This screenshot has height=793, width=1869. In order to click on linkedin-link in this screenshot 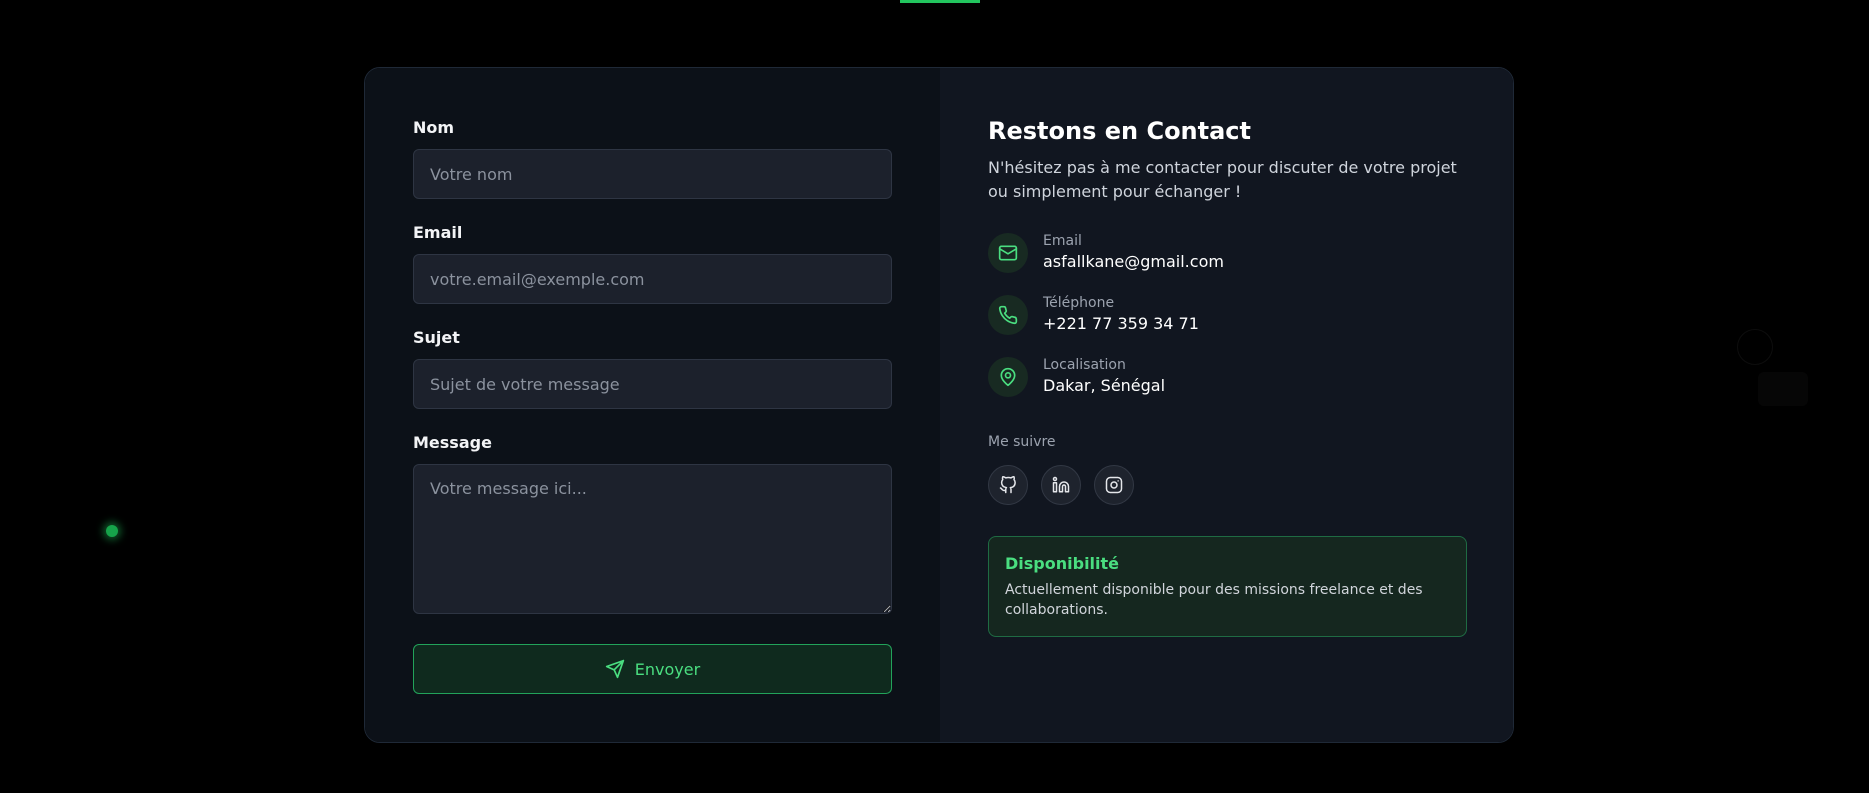, I will do `click(1061, 485)`.